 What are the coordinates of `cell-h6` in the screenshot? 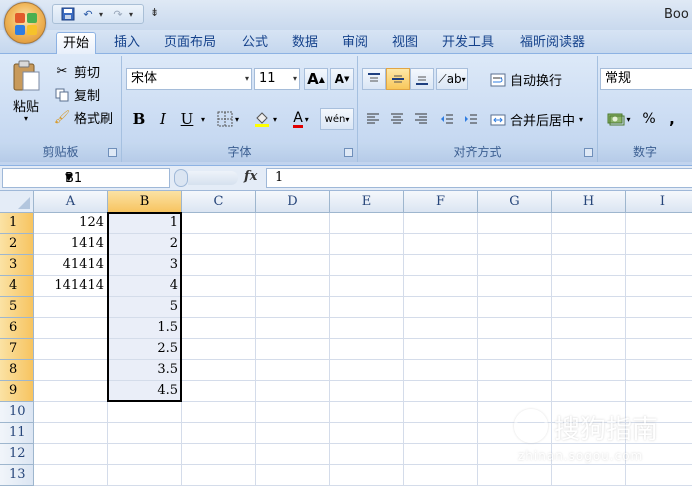 It's located at (589, 328).